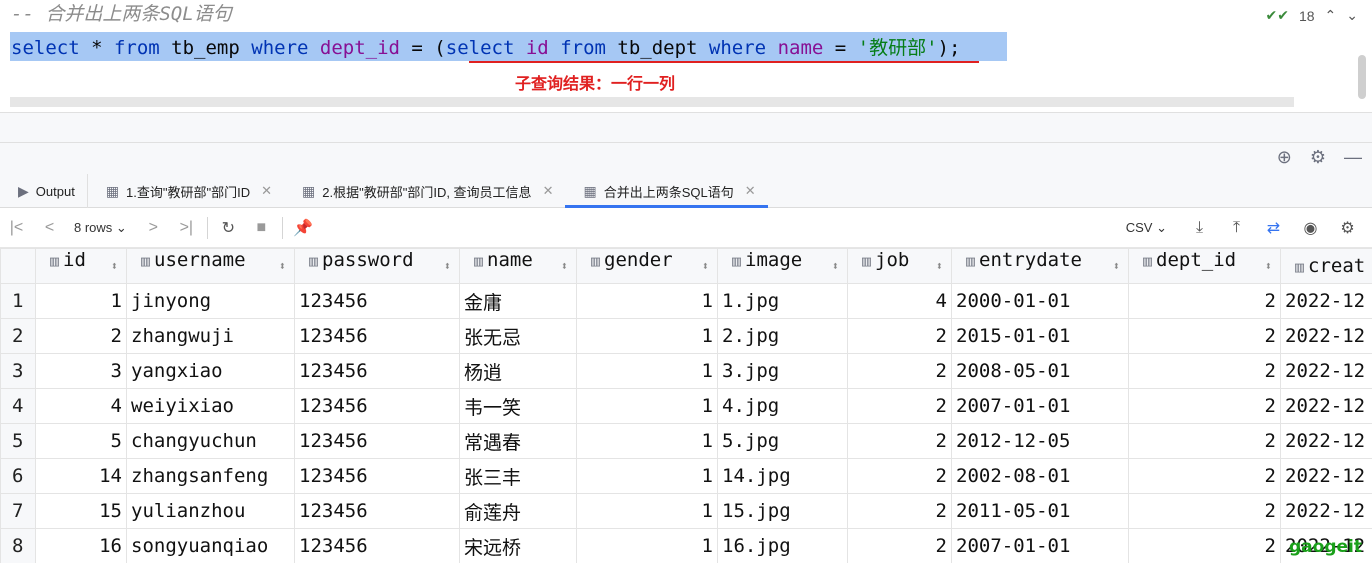  Describe the element at coordinates (1040, 301) in the screenshot. I see `cell-entrydate: 2000-01-01` at that location.